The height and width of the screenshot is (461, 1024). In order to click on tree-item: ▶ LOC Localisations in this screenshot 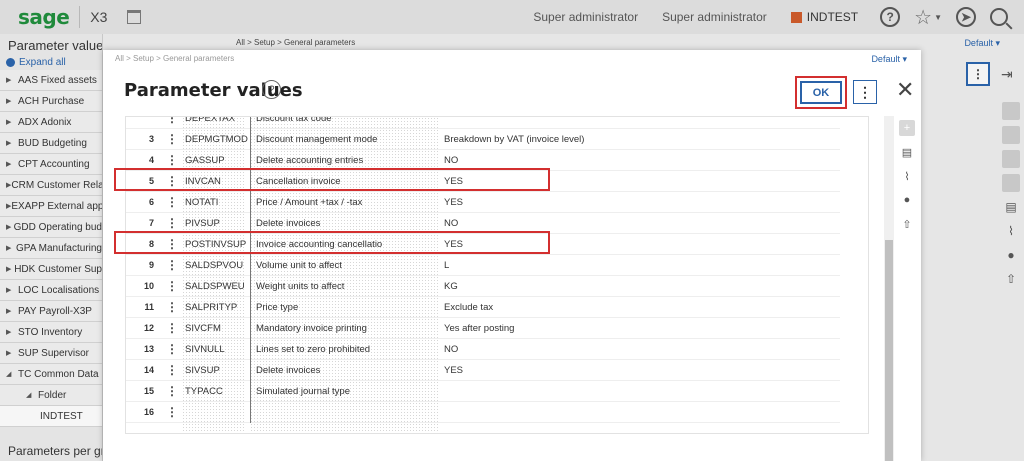, I will do `click(51, 290)`.